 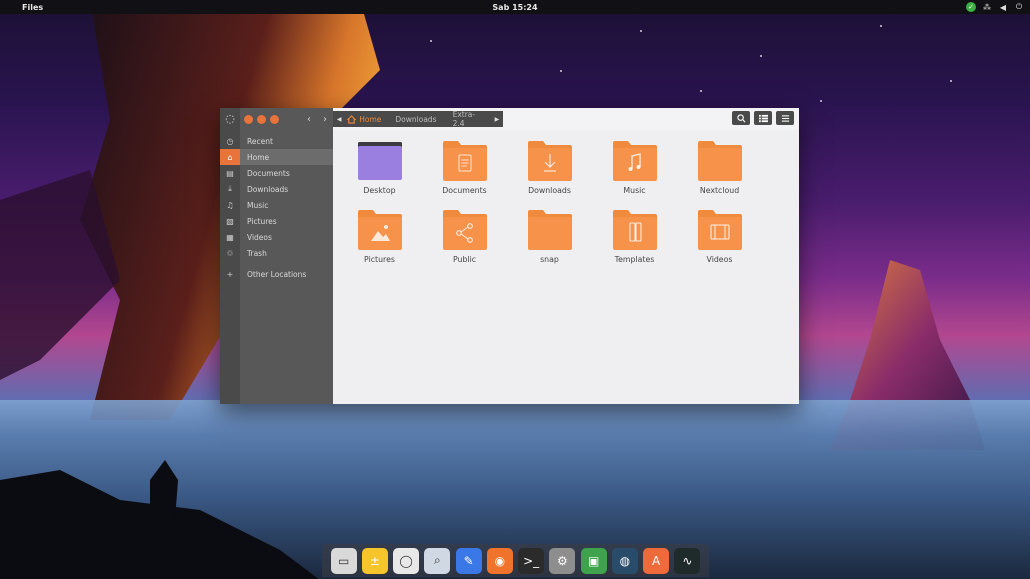 What do you see at coordinates (248, 119) in the screenshot?
I see `close-button` at bounding box center [248, 119].